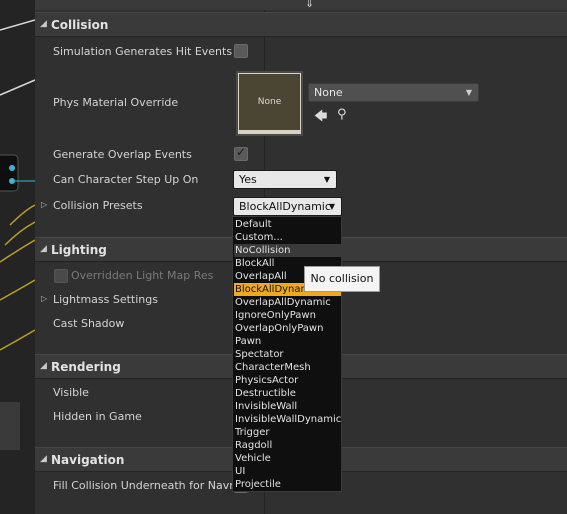  What do you see at coordinates (142, 275) in the screenshot?
I see `overridden-lightmap-label: Overridden Light Map Res` at bounding box center [142, 275].